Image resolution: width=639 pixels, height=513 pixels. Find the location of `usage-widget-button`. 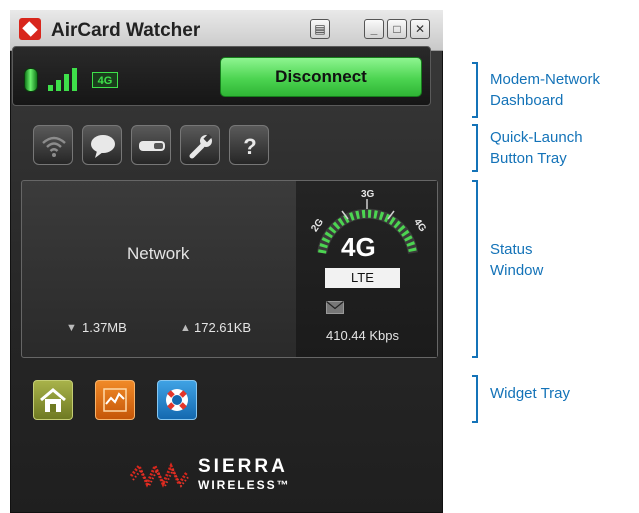

usage-widget-button is located at coordinates (115, 400).